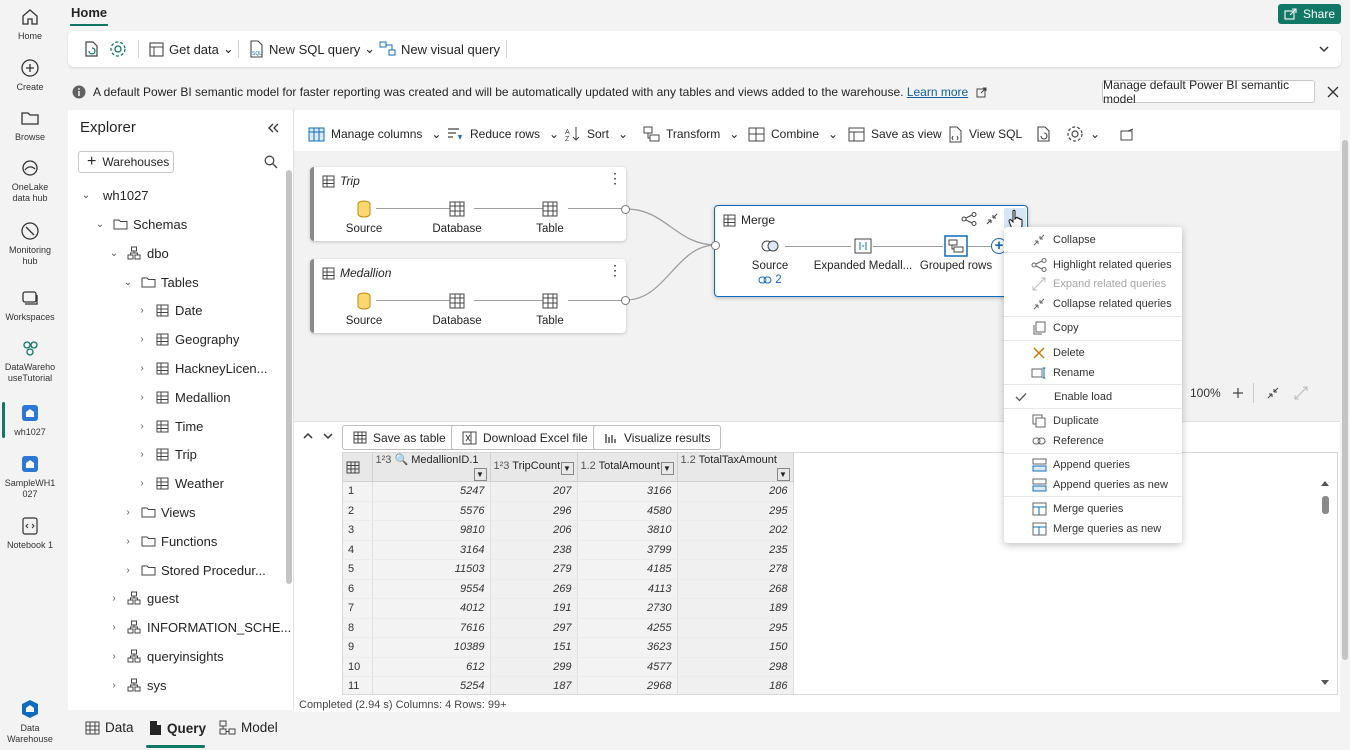  What do you see at coordinates (1127, 134) in the screenshot?
I see `popout-button` at bounding box center [1127, 134].